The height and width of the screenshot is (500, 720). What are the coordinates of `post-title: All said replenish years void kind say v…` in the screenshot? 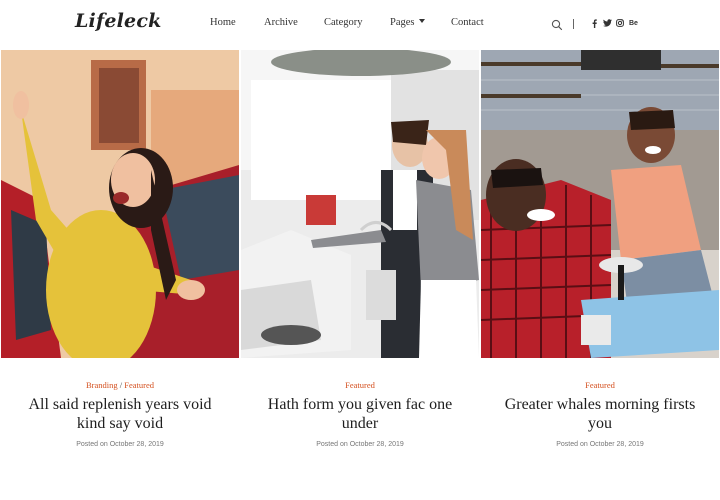 It's located at (120, 414).